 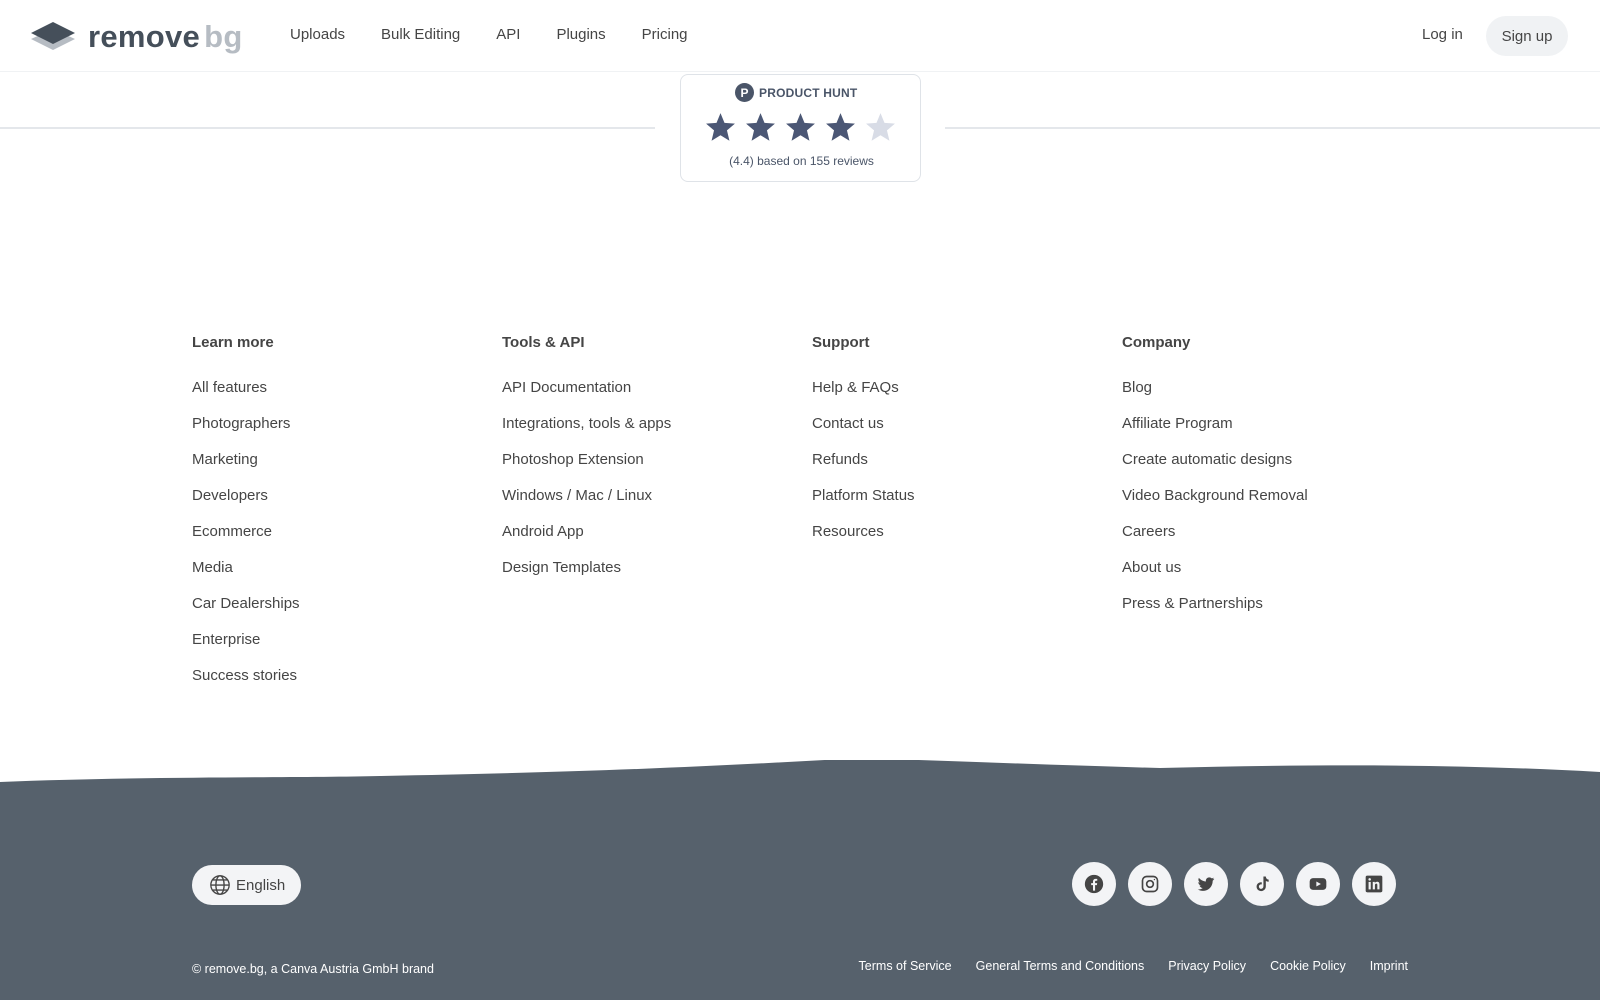 I want to click on twitter-link, so click(x=1206, y=884).